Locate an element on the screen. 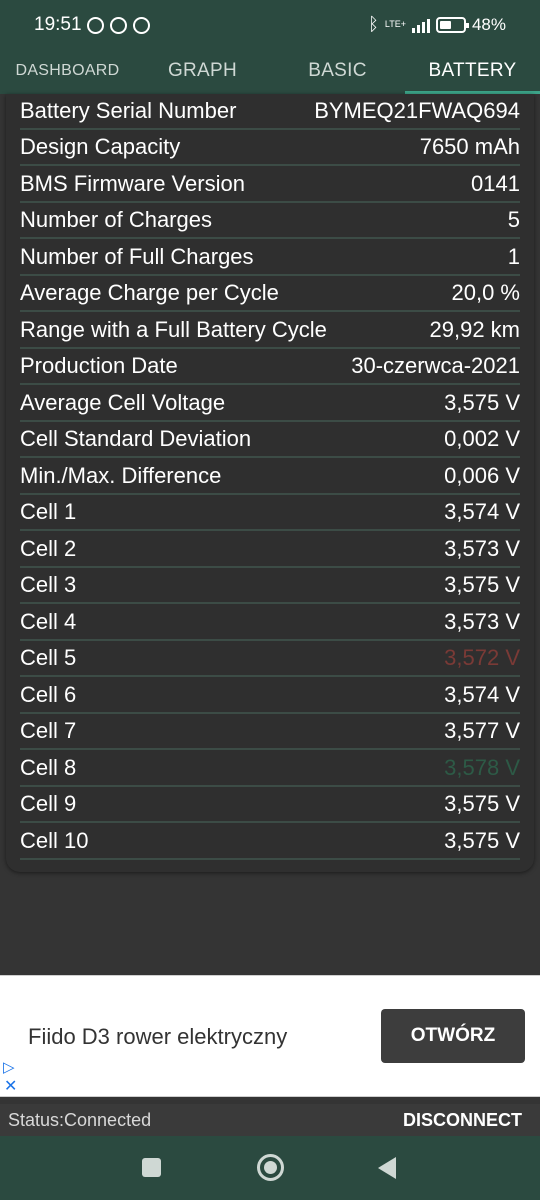 The height and width of the screenshot is (1200, 540). row-label: BMS Firmware Version is located at coordinates (132, 183).